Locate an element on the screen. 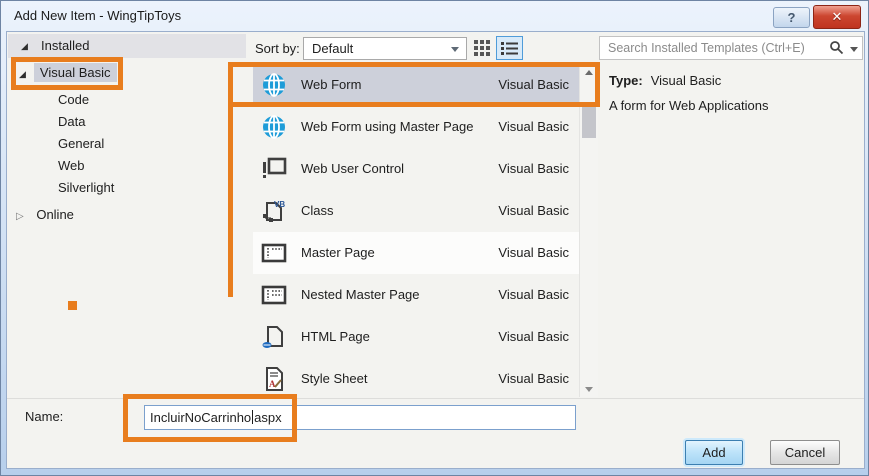 This screenshot has width=869, height=476. template-name: Web User Control is located at coordinates (353, 168).